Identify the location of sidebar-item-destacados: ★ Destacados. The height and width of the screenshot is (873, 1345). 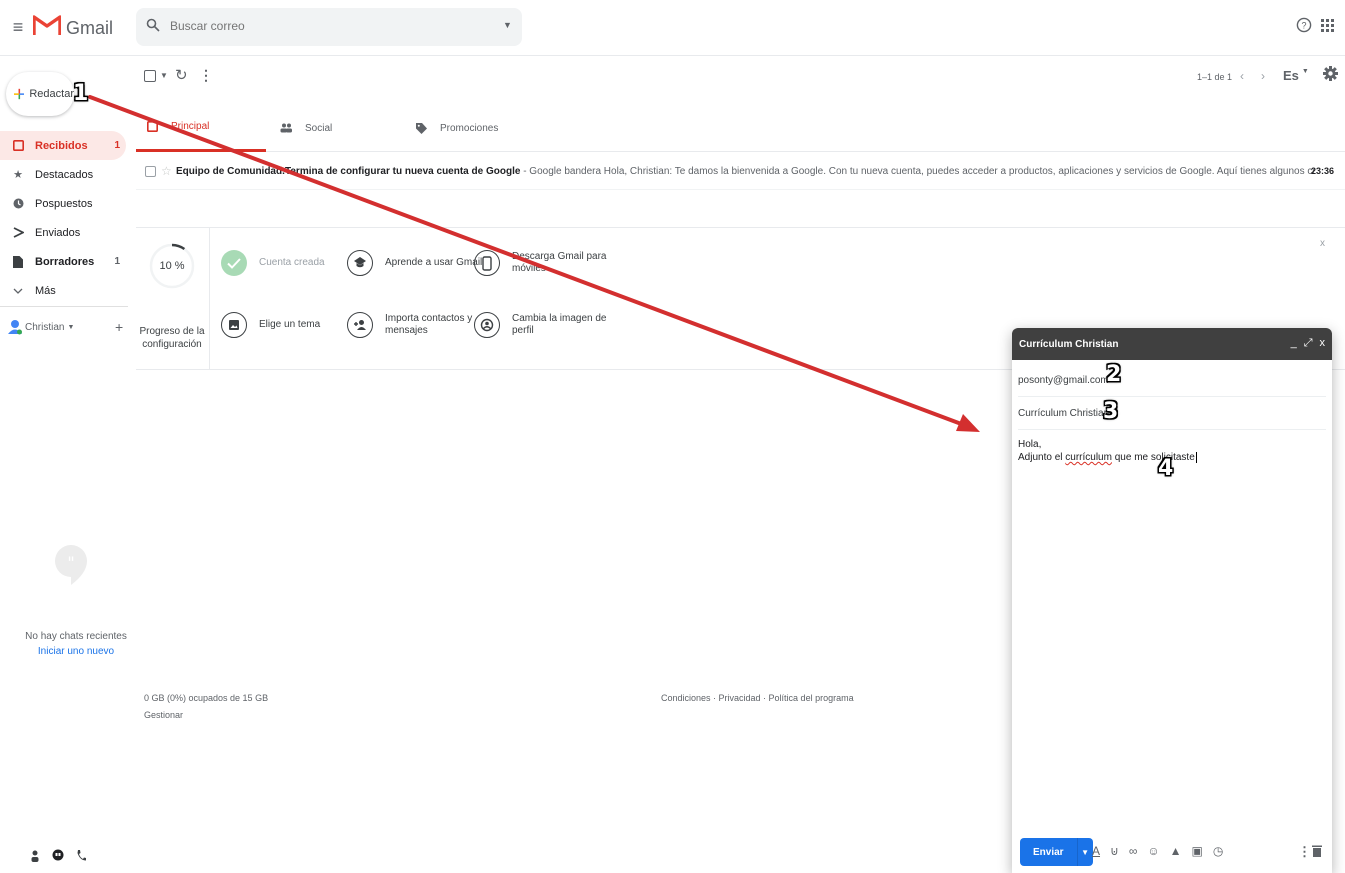
(63, 174).